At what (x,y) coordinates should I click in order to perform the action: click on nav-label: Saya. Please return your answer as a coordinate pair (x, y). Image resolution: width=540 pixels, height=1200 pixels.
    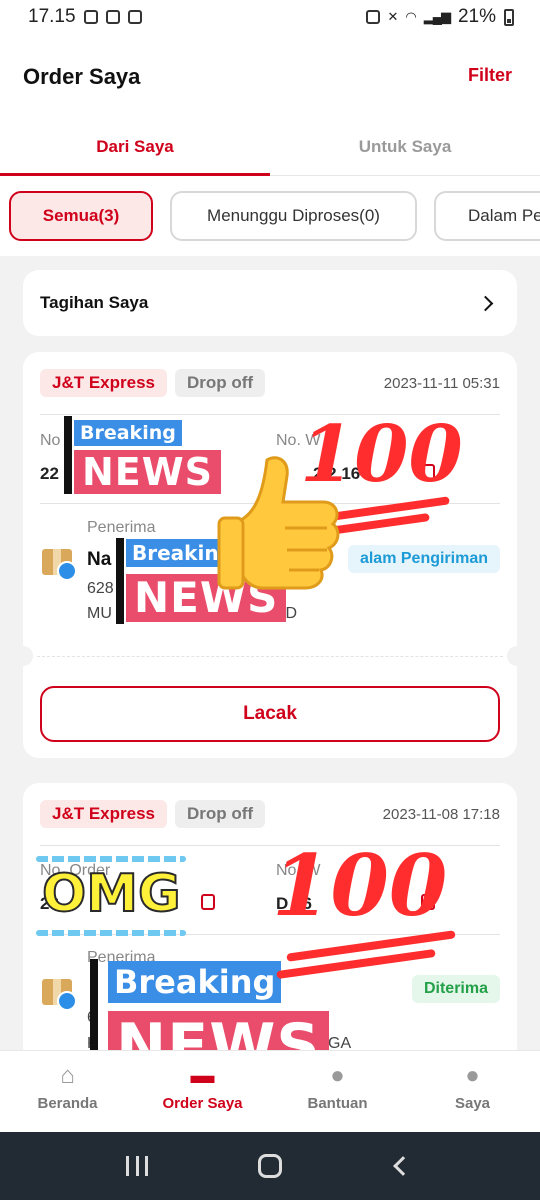
    Looking at the image, I should click on (472, 1103).